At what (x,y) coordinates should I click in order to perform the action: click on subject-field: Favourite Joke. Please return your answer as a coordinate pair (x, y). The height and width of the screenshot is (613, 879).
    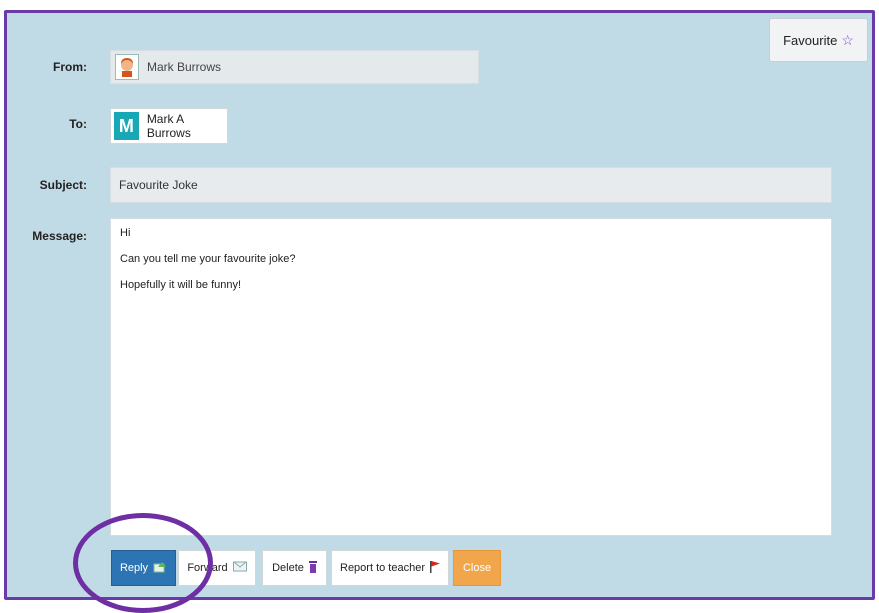
    Looking at the image, I should click on (471, 185).